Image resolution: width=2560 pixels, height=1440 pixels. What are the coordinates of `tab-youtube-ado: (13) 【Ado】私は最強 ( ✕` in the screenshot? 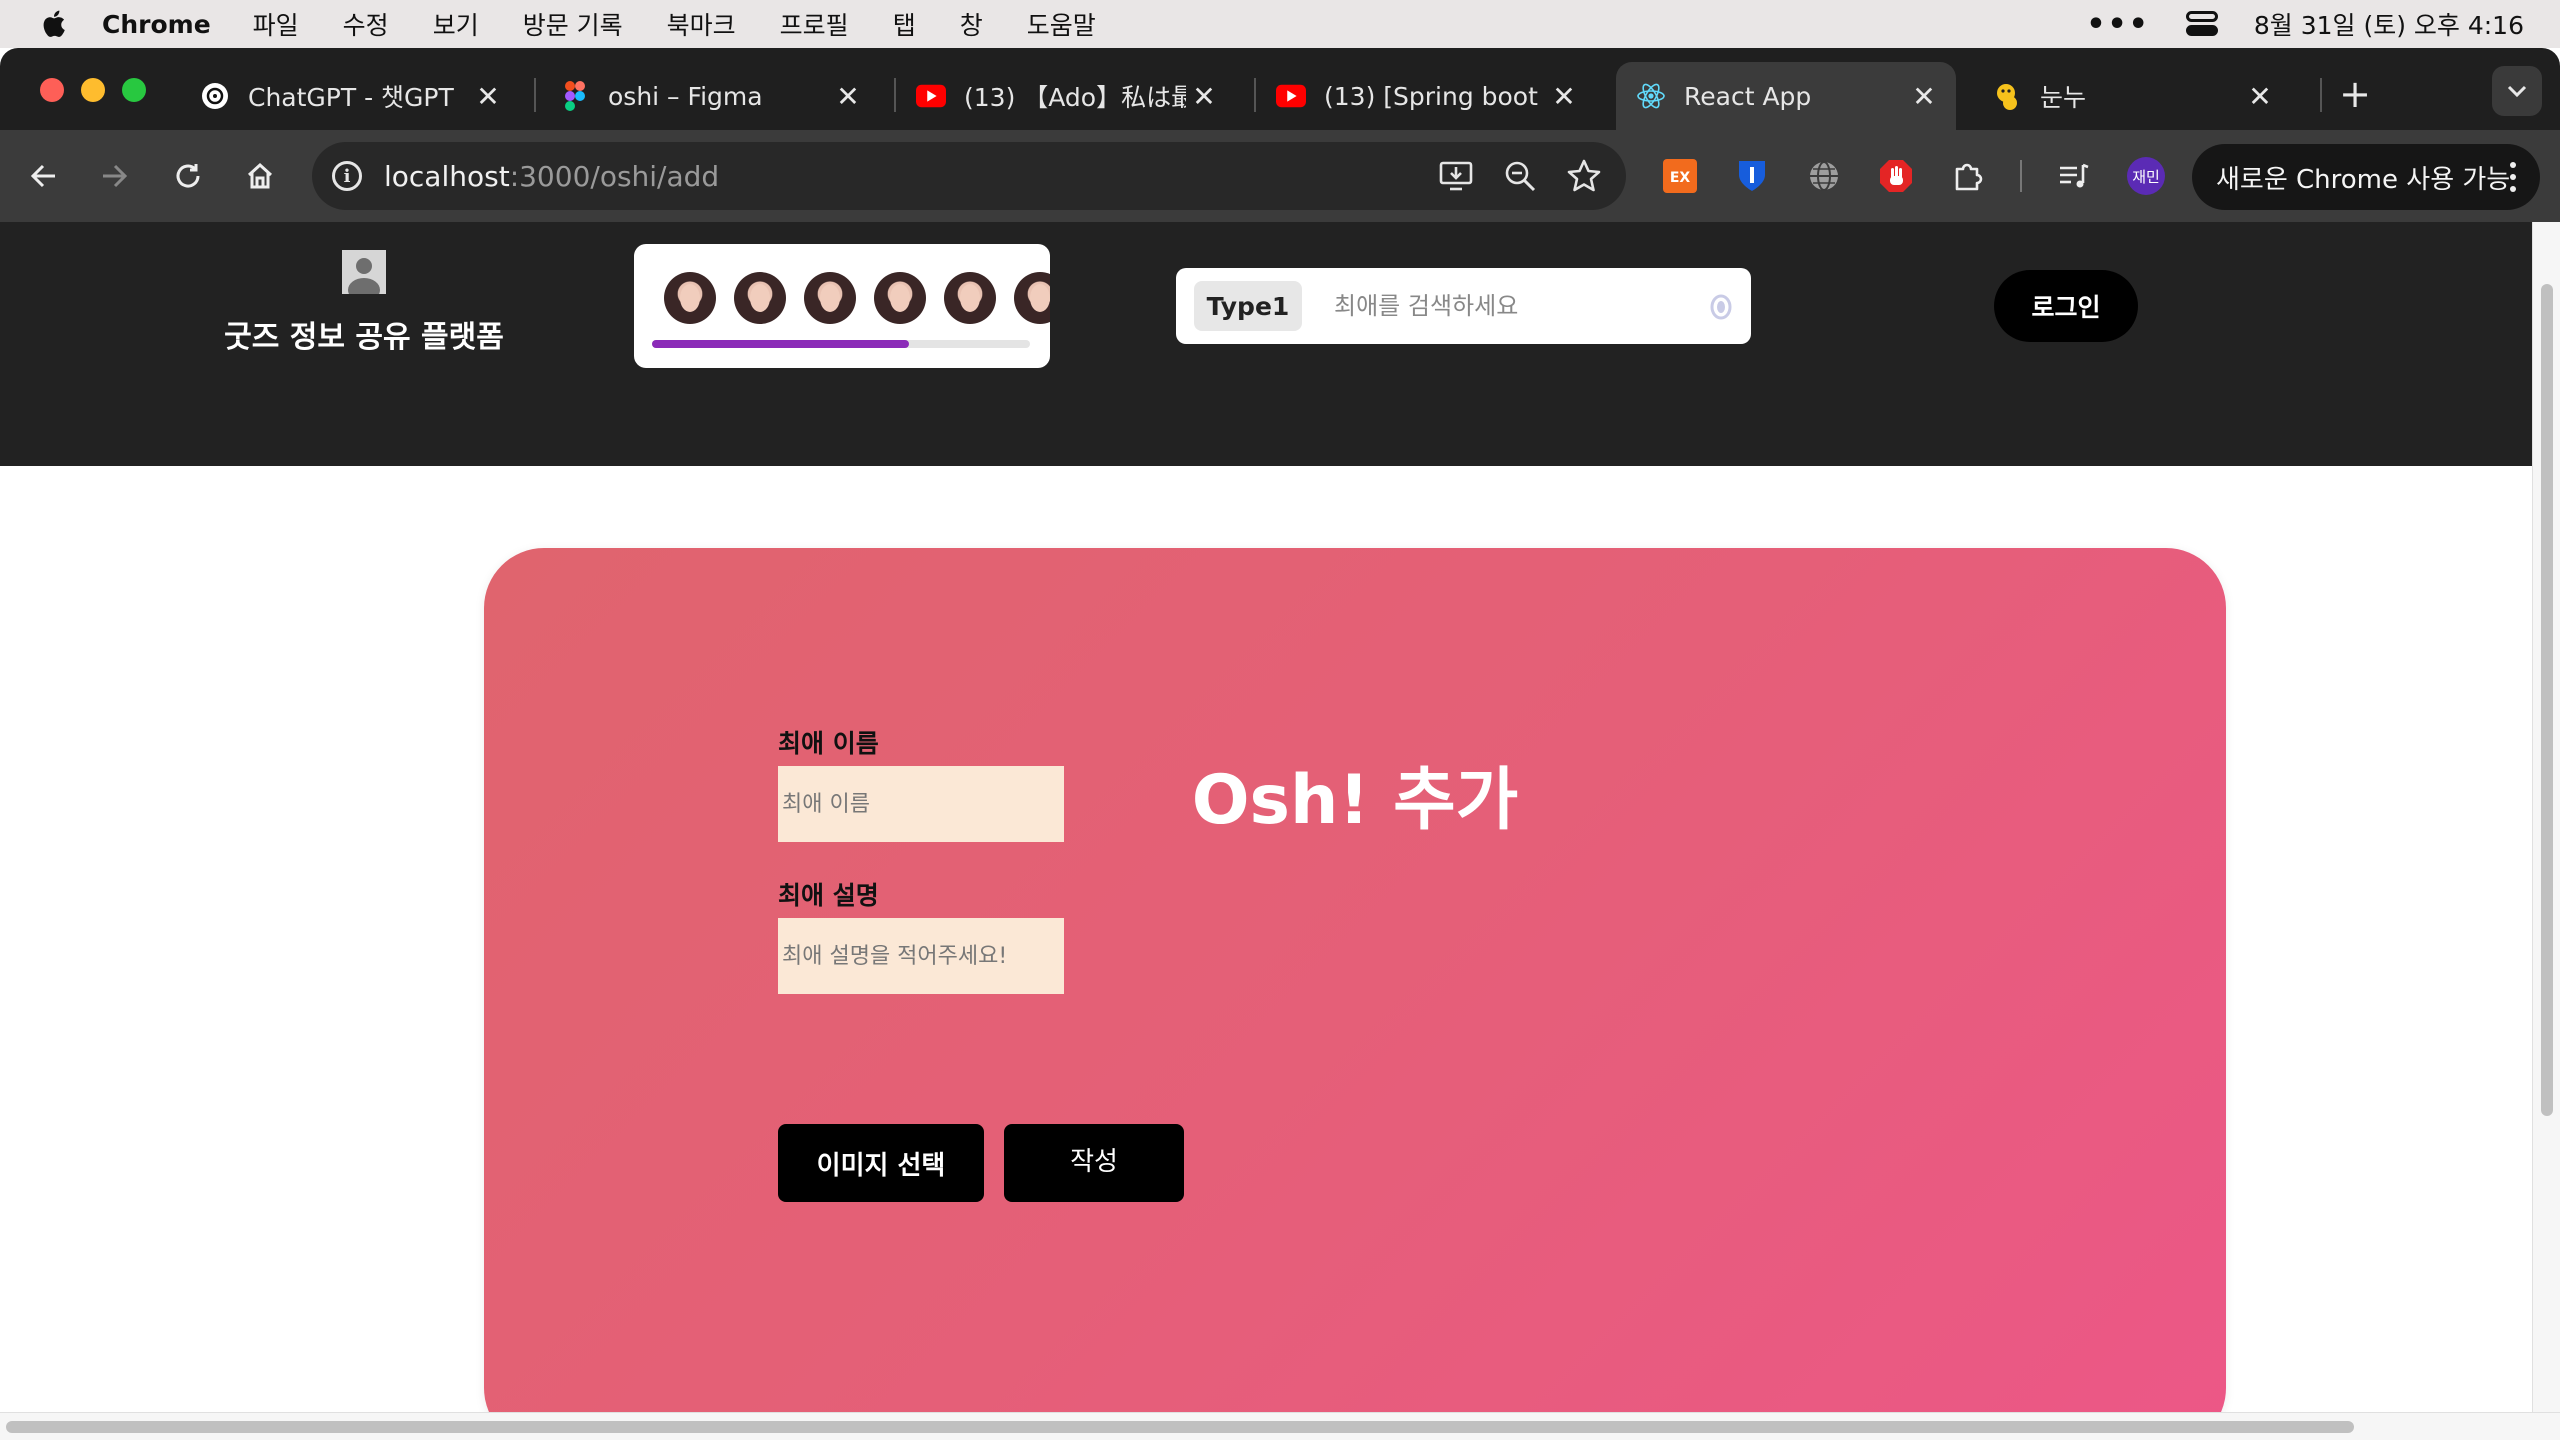 It's located at (1066, 96).